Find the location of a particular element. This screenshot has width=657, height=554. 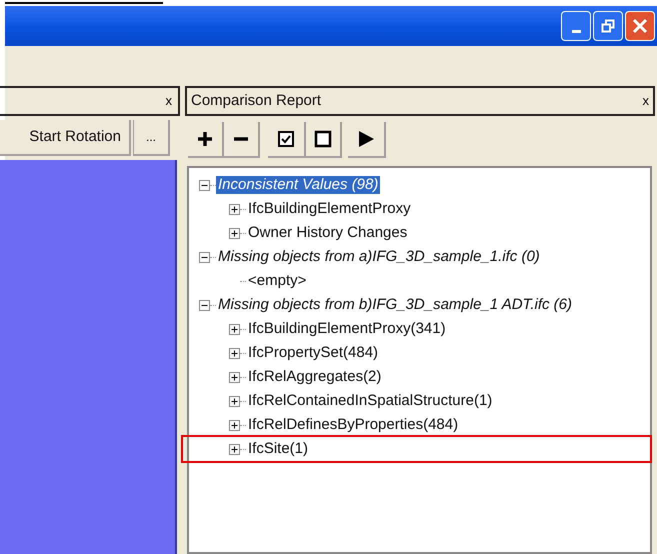

close-icon is located at coordinates (640, 26).